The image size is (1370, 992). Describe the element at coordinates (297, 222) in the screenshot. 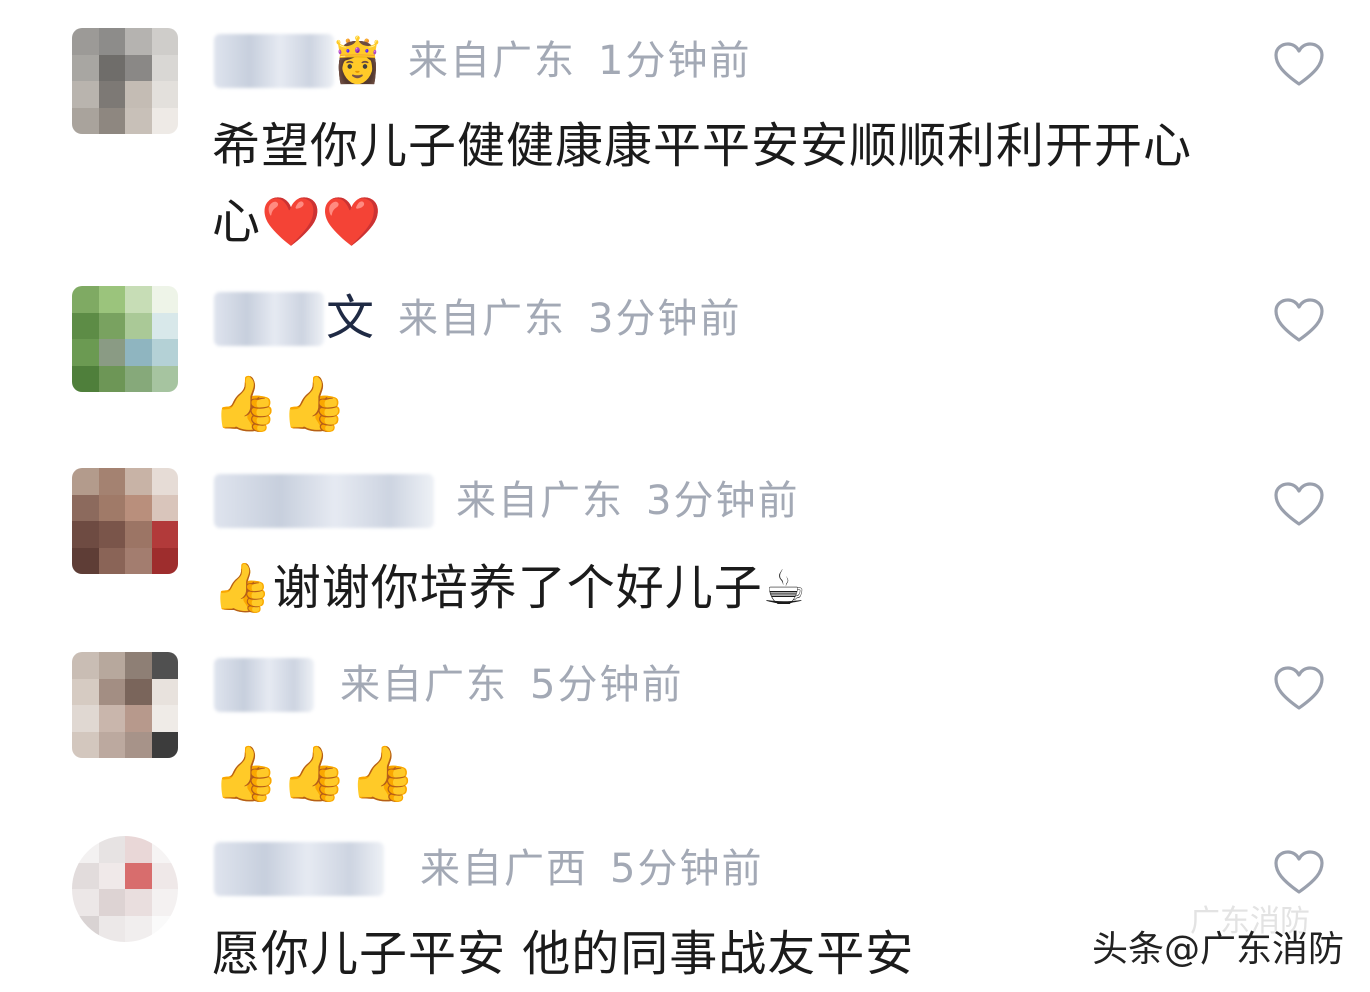

I see `comment-text: 心❤️❤️` at that location.